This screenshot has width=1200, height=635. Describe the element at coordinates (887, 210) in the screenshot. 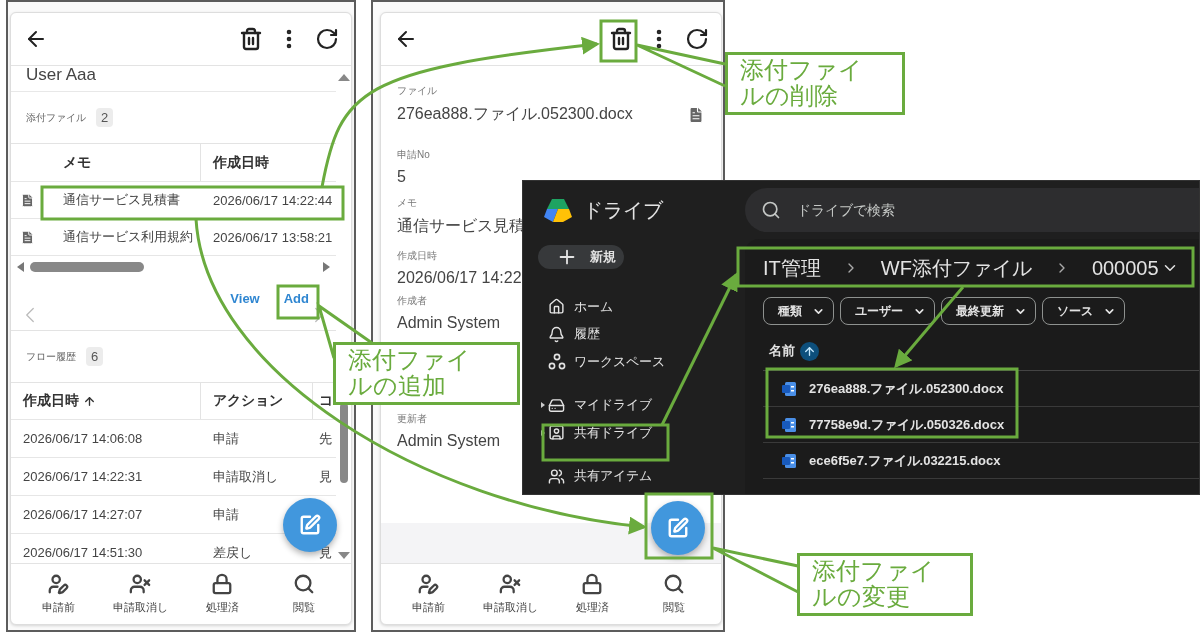

I see `search-field: ドライブで検索` at that location.